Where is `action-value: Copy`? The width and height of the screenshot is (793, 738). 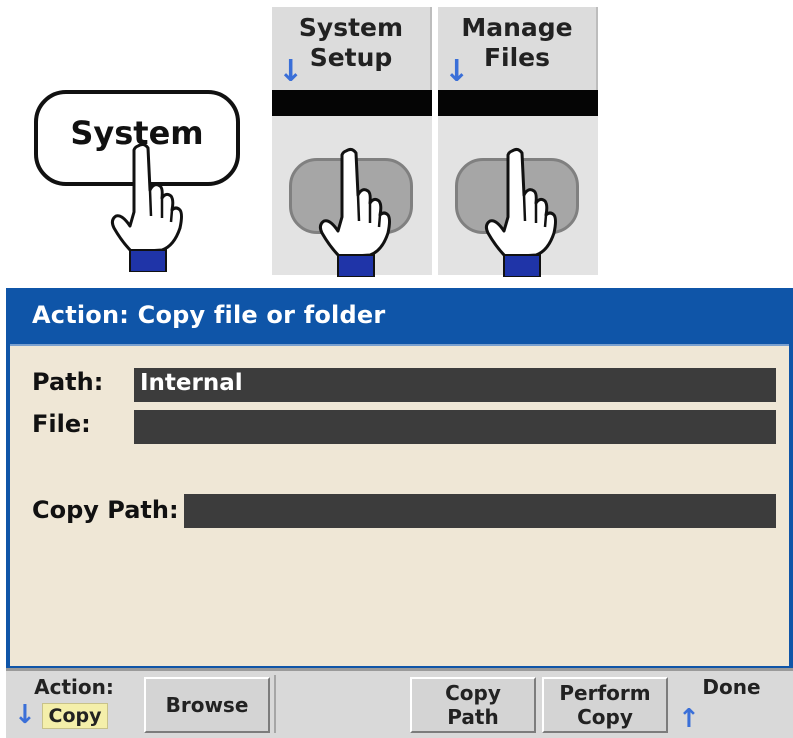
action-value: Copy is located at coordinates (75, 716).